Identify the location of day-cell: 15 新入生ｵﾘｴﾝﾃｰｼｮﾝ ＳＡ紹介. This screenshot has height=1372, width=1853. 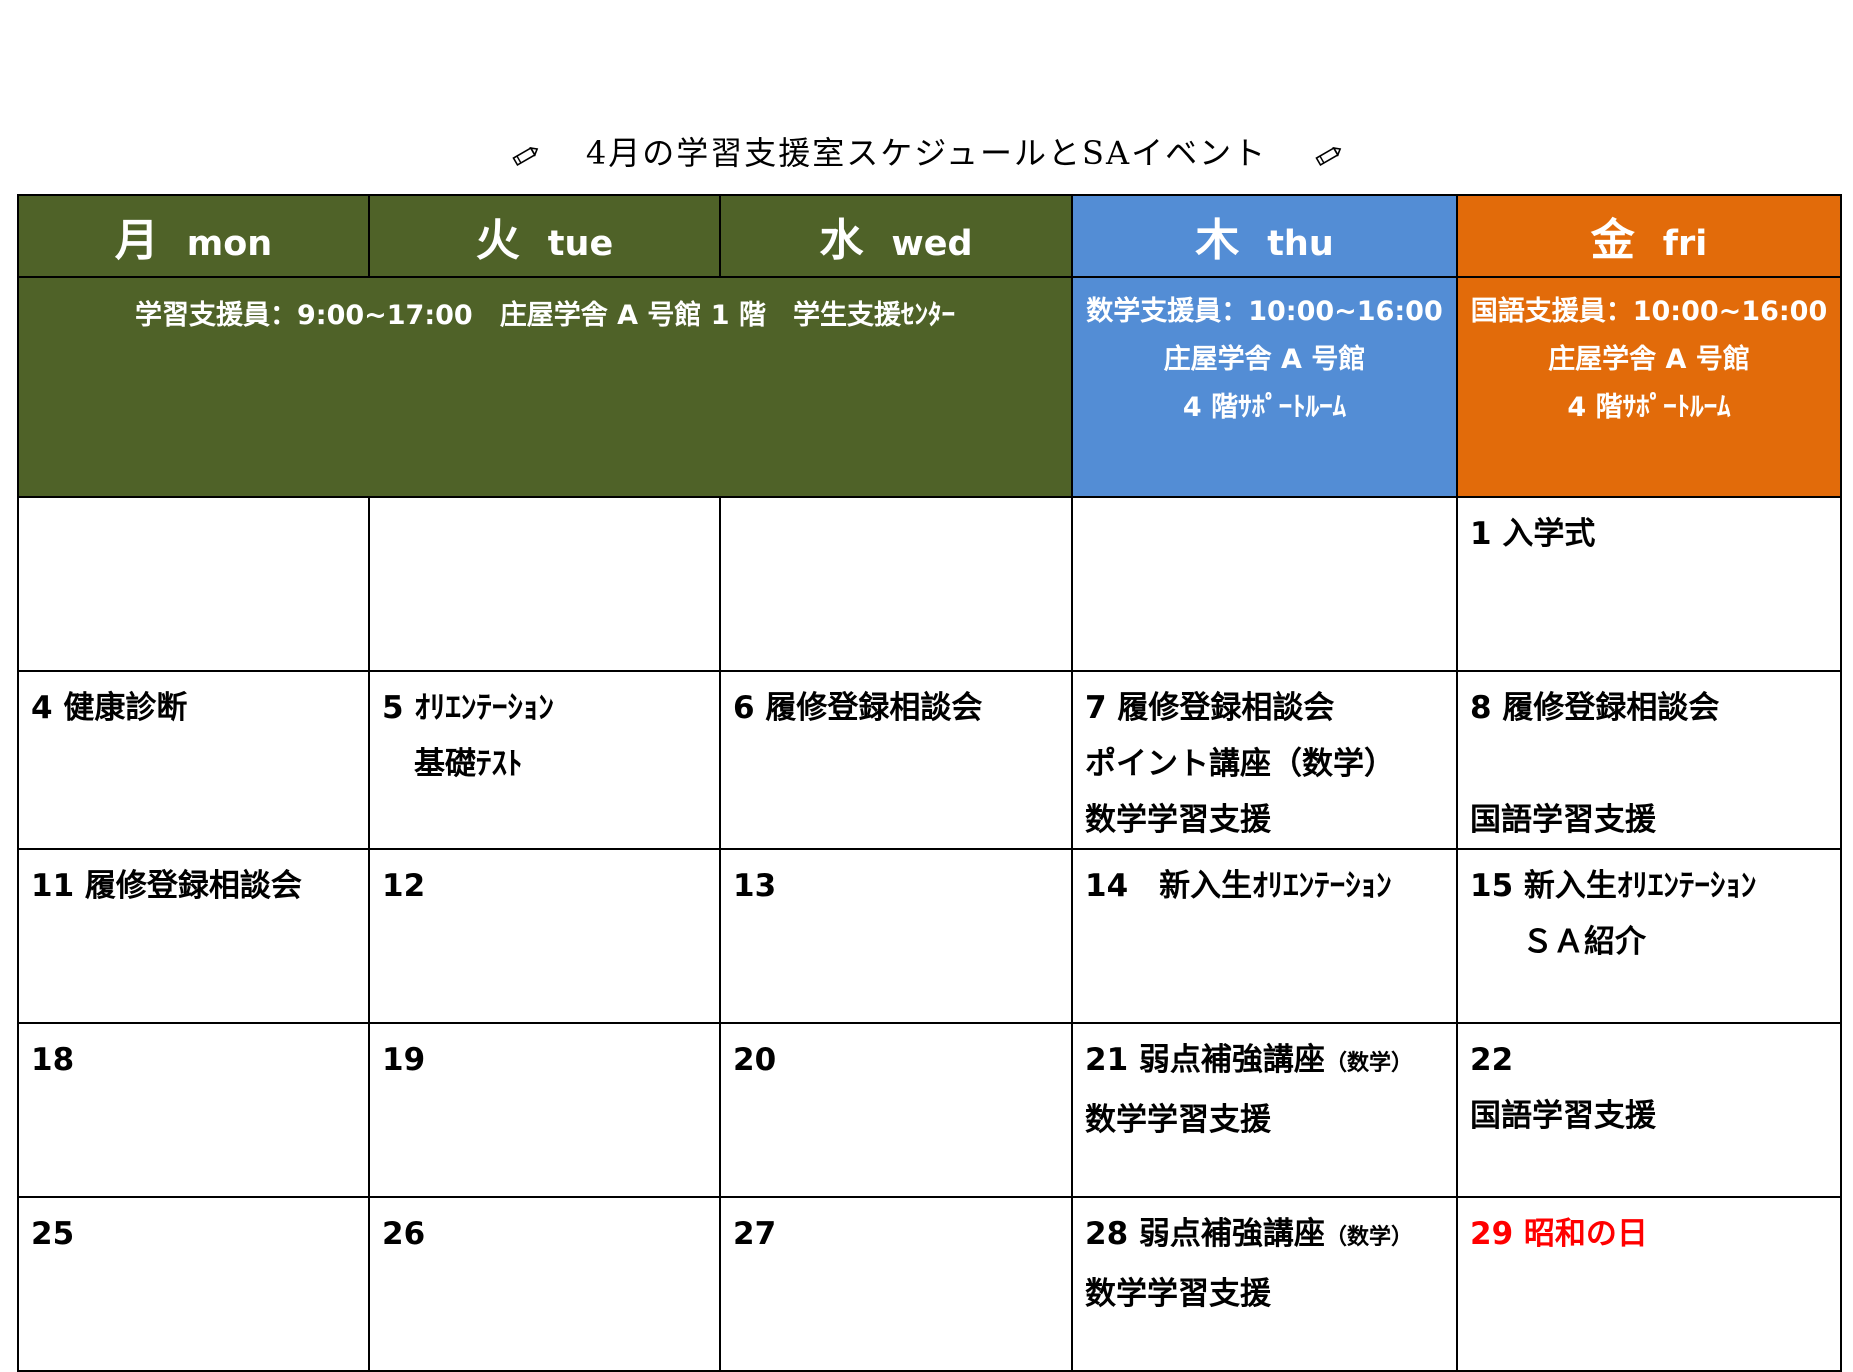
(1649, 936).